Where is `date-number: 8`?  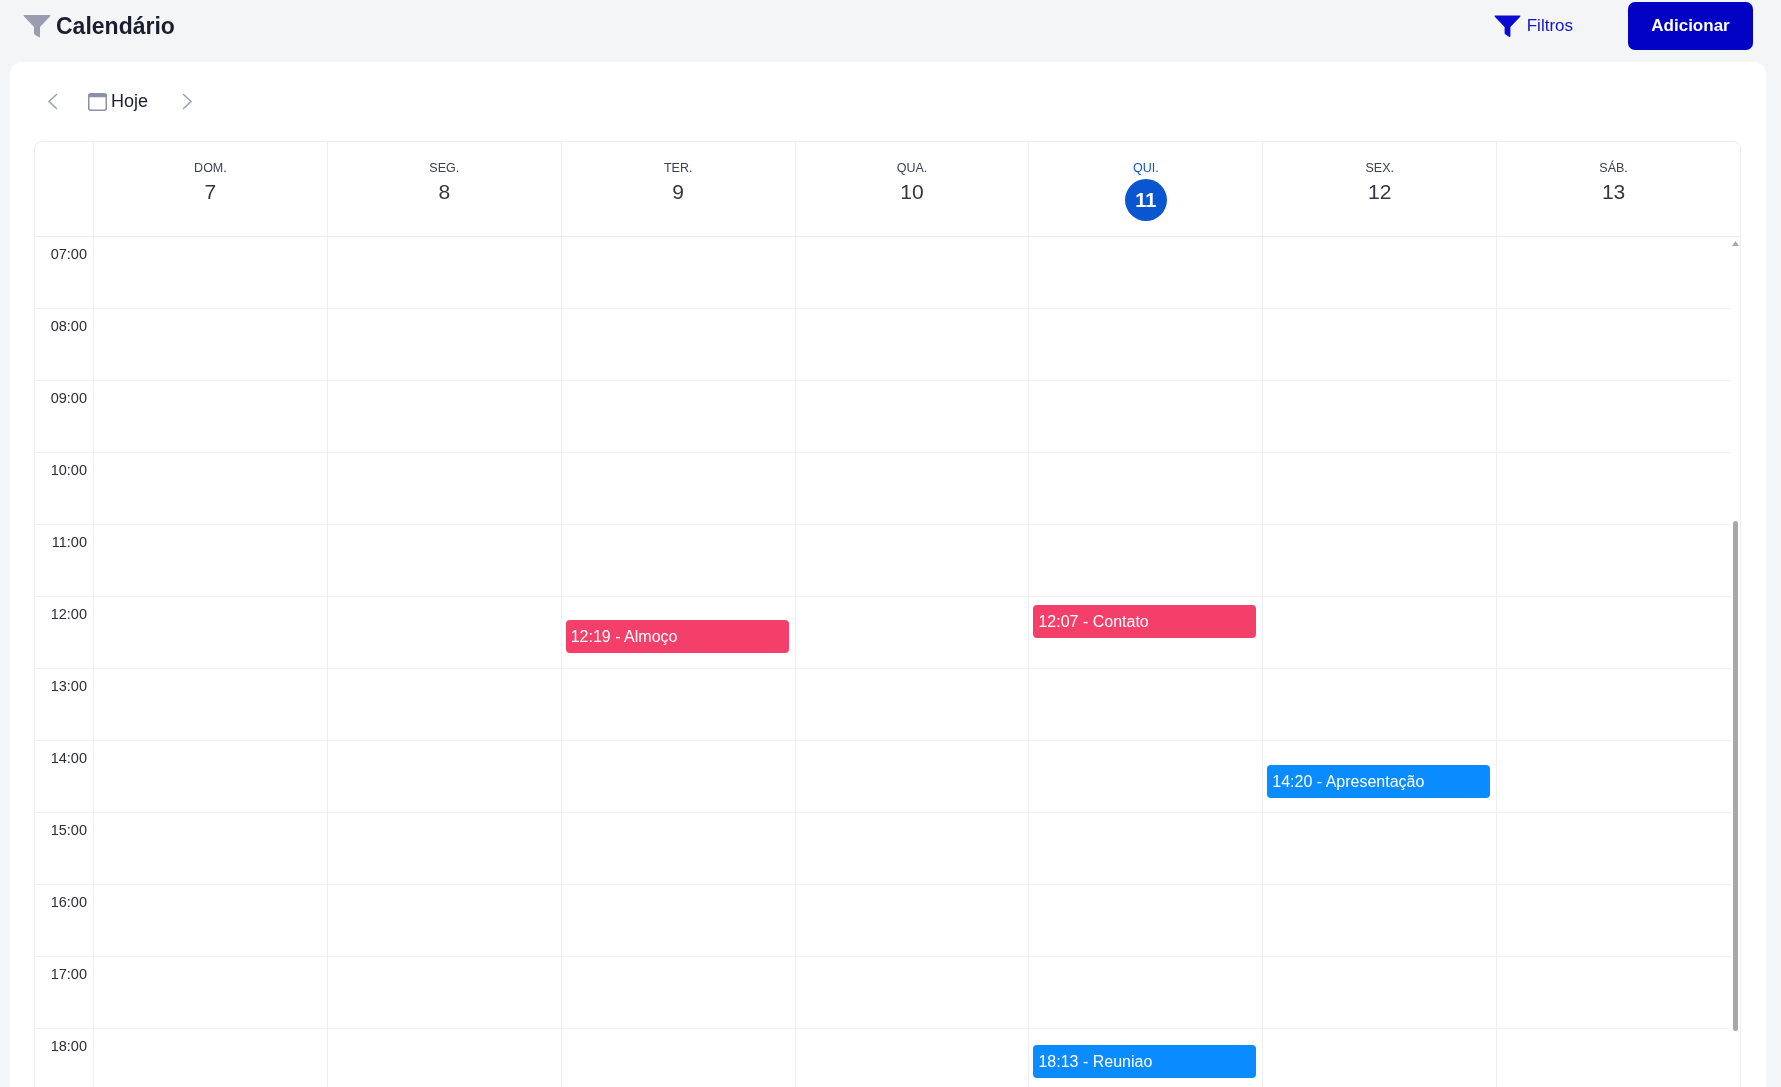 date-number: 8 is located at coordinates (444, 192).